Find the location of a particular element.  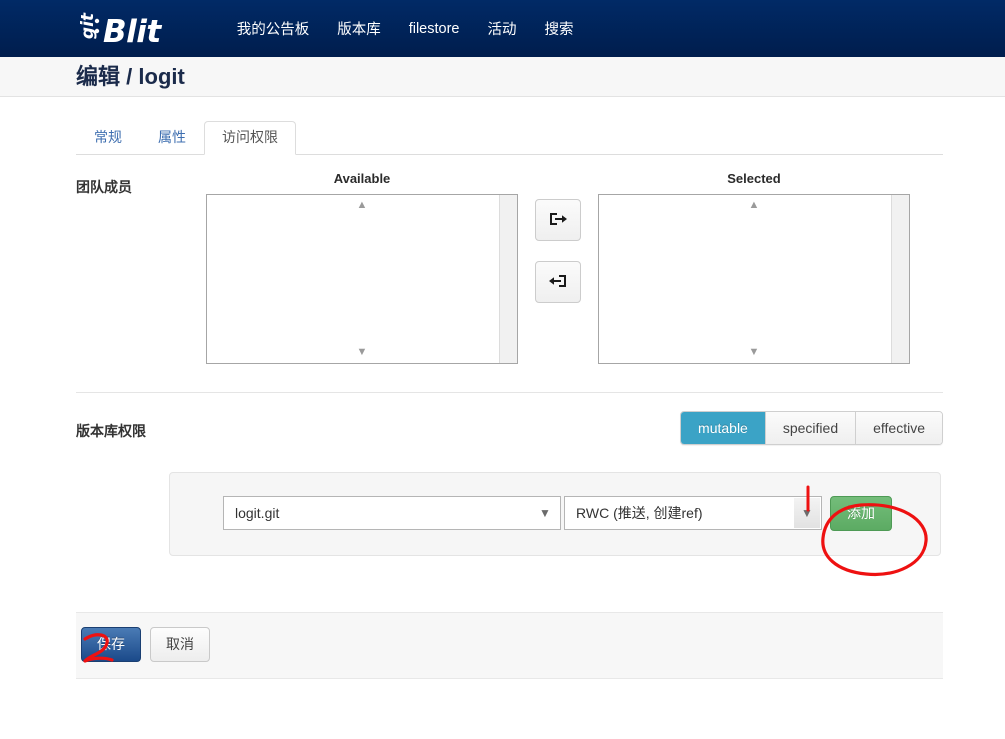

selected-column: Selected ▲ ▼ is located at coordinates (754, 267).